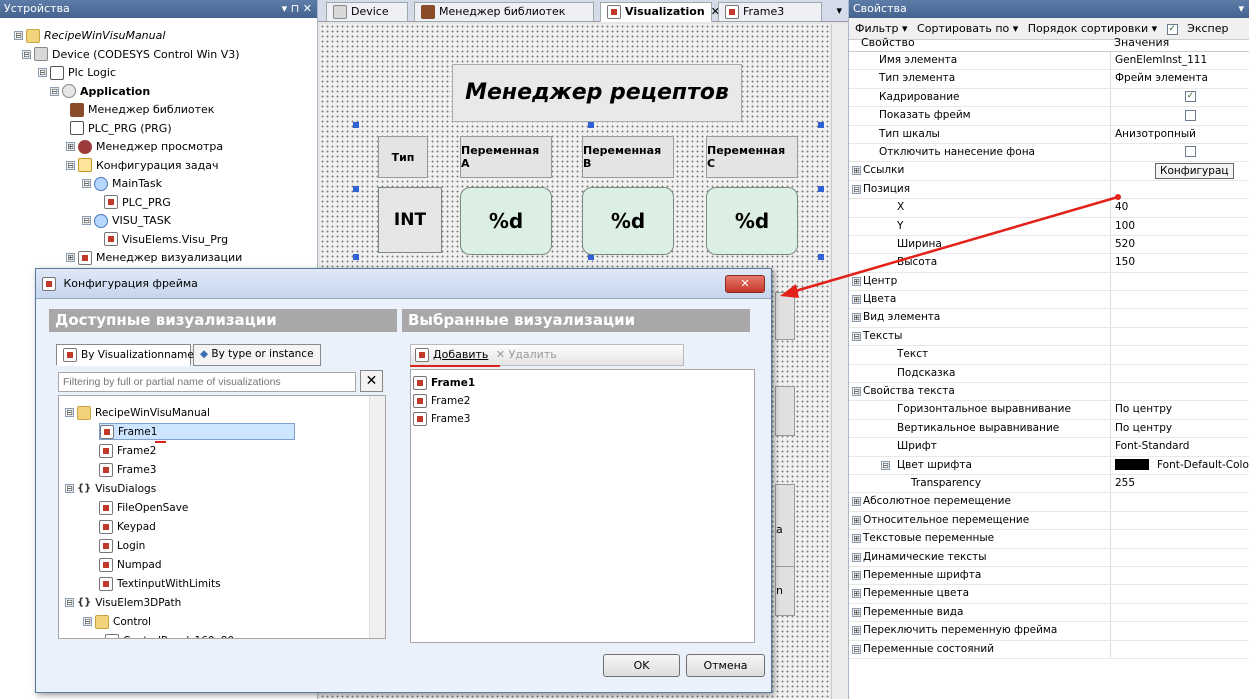 The height and width of the screenshot is (699, 1249). What do you see at coordinates (154, 257) in the screenshot?
I see `device-tree-item: ⊞ Менеджер визуализации` at bounding box center [154, 257].